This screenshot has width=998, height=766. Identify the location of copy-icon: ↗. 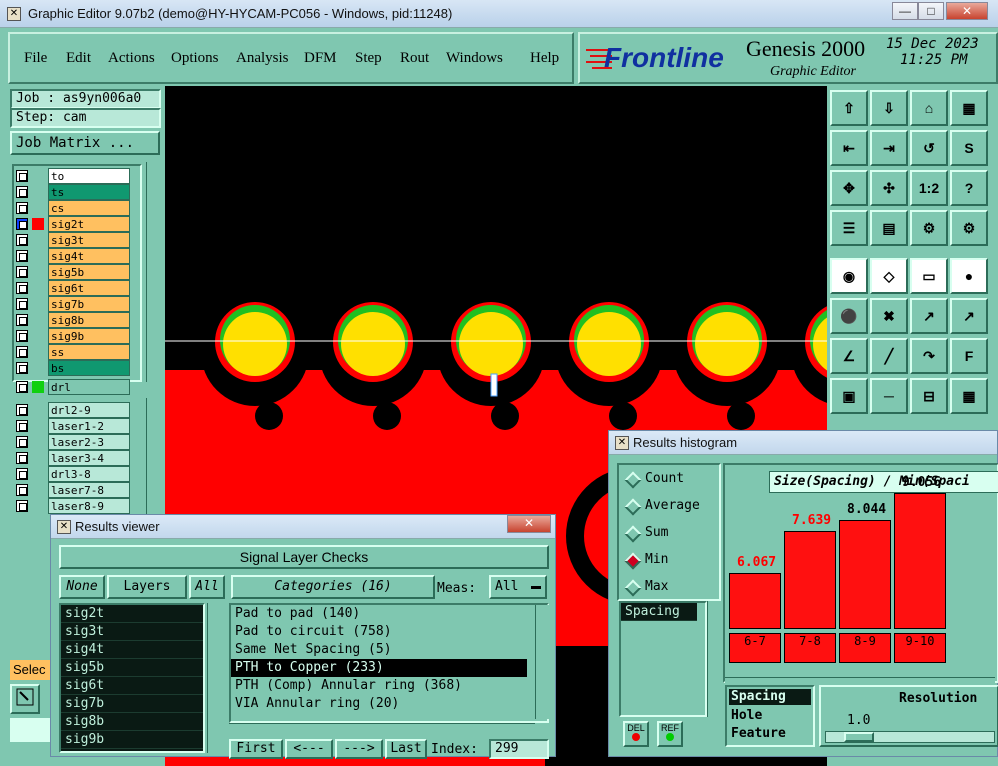
(969, 316).